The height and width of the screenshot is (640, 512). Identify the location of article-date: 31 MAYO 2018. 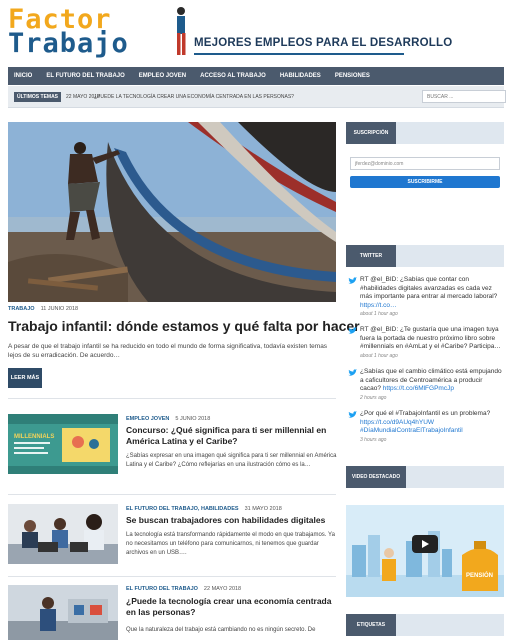
(263, 509).